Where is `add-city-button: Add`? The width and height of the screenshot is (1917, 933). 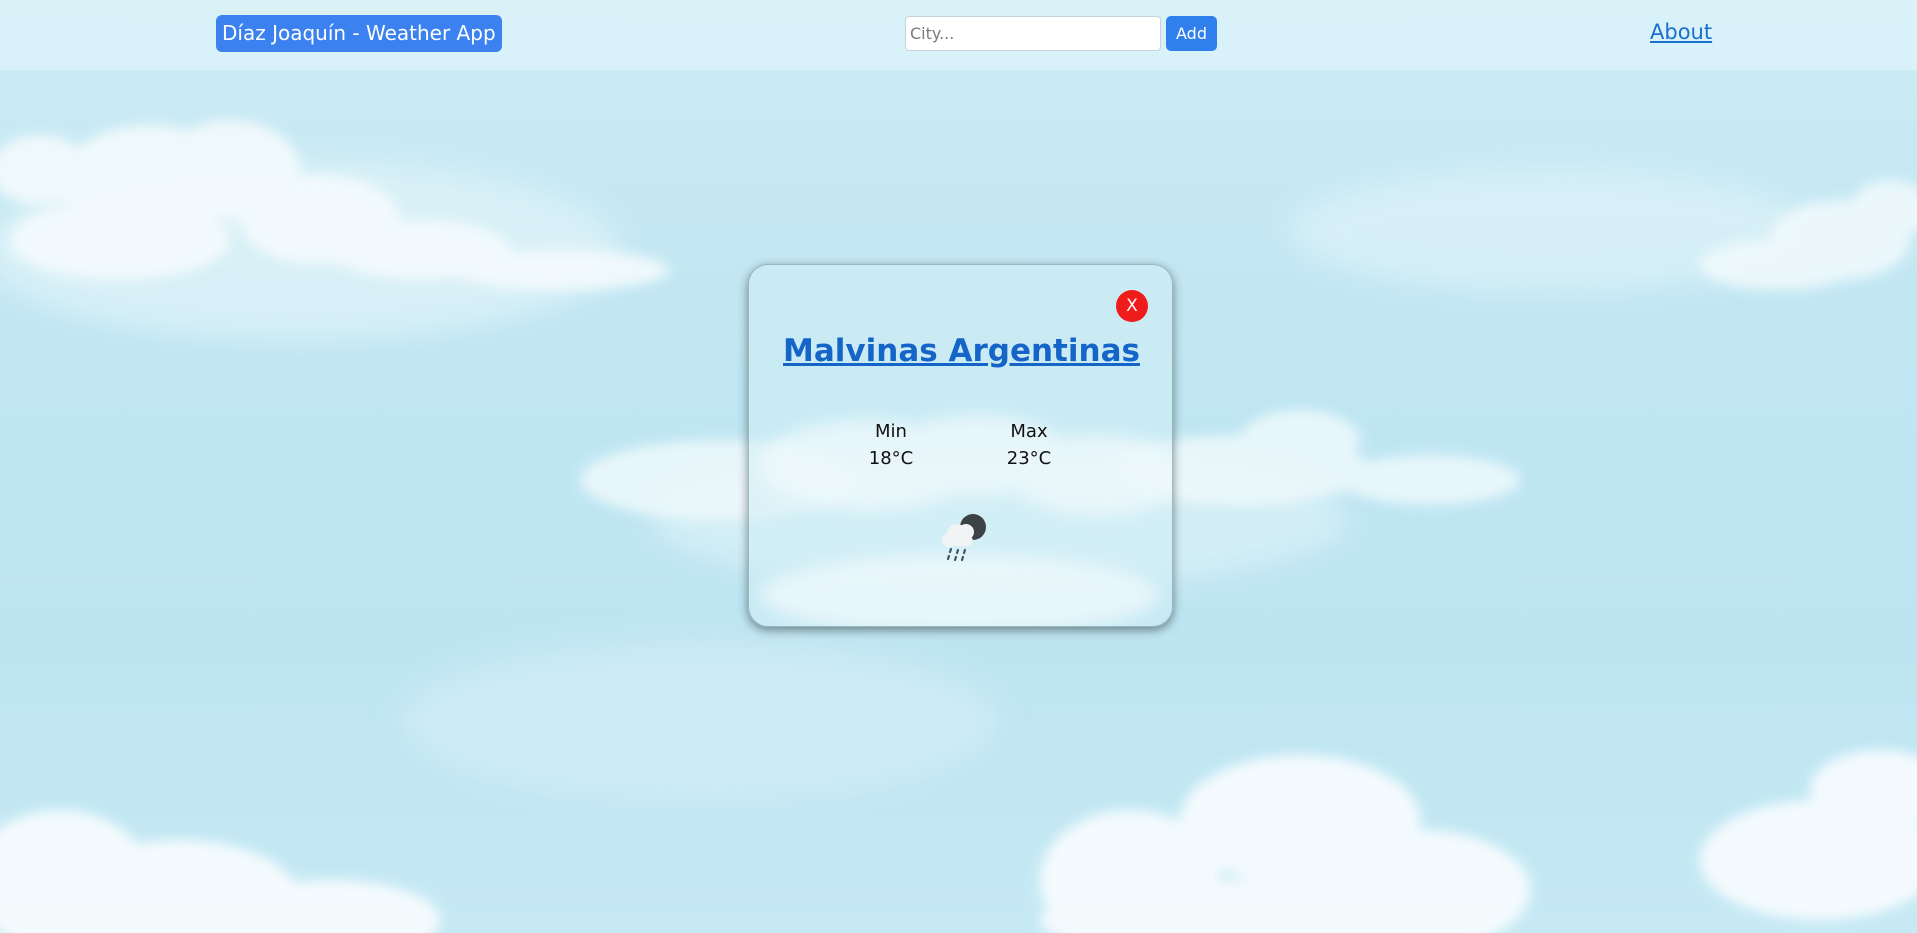
add-city-button: Add is located at coordinates (1191, 33).